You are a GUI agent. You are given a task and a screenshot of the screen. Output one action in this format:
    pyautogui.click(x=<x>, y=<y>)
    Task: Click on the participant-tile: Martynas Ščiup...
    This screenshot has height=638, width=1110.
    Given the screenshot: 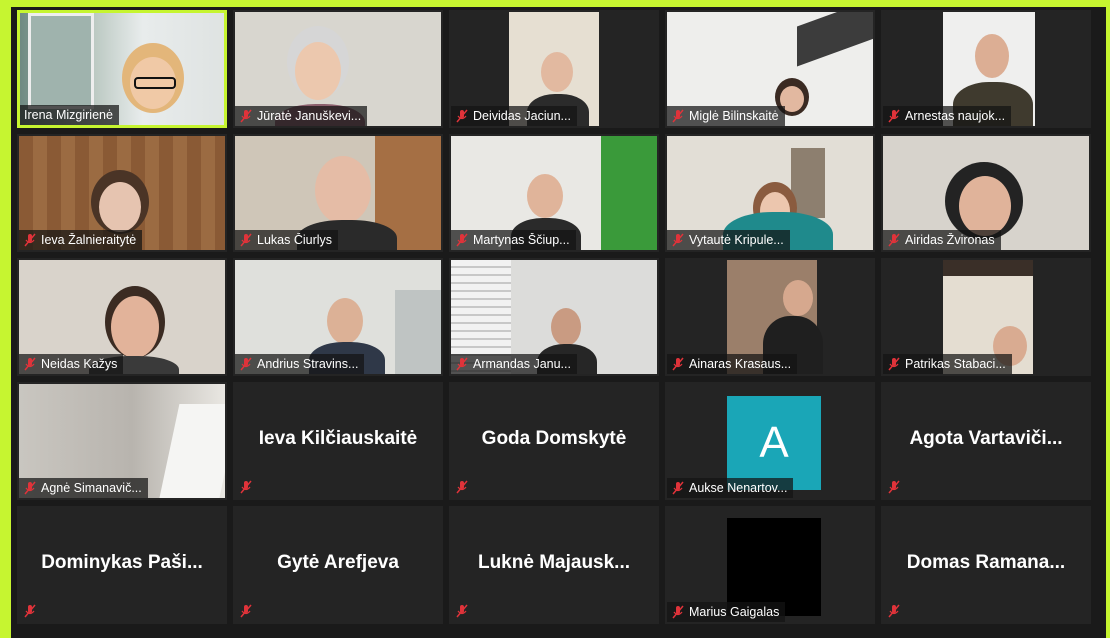 What is the action you would take?
    pyautogui.click(x=554, y=193)
    